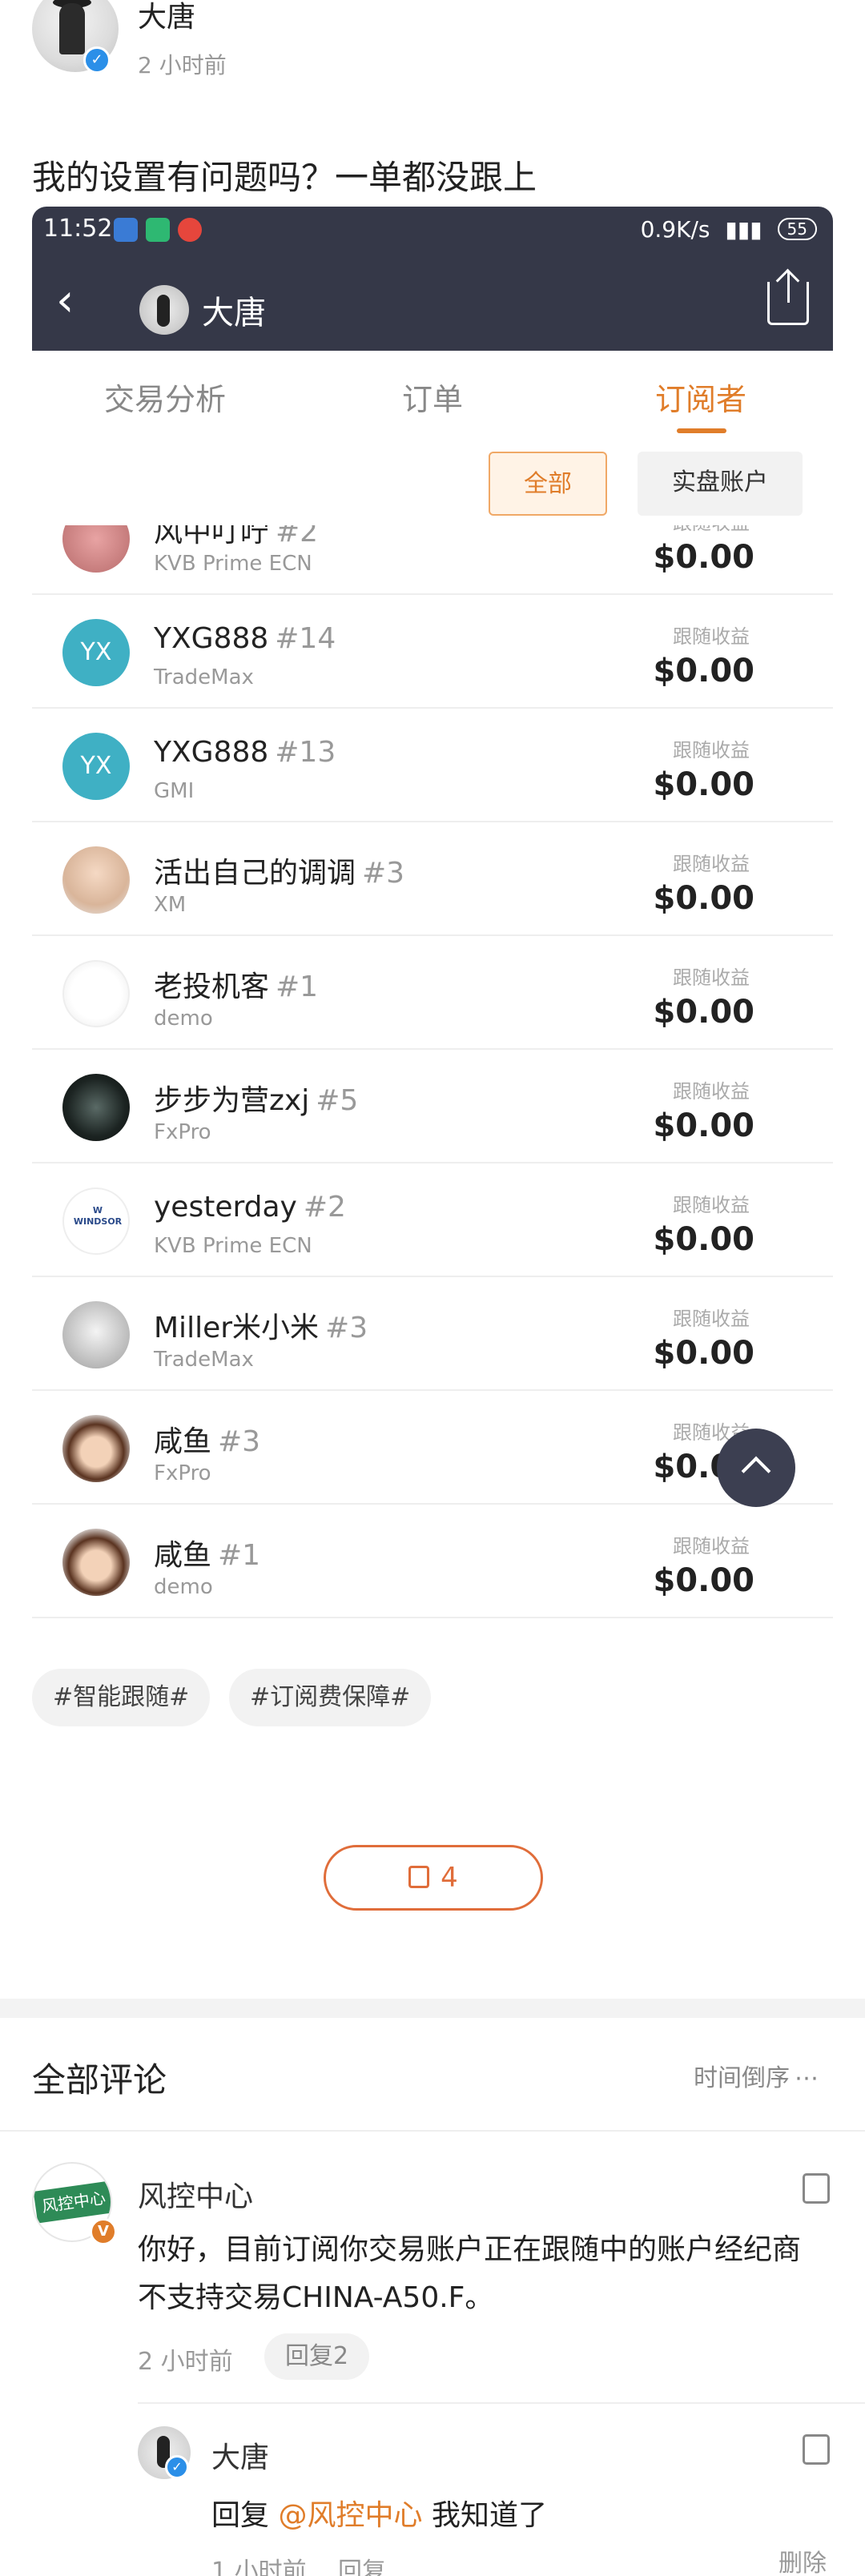 The image size is (865, 2576). I want to click on tag-smart-follow: #智能跟随#, so click(121, 1697).